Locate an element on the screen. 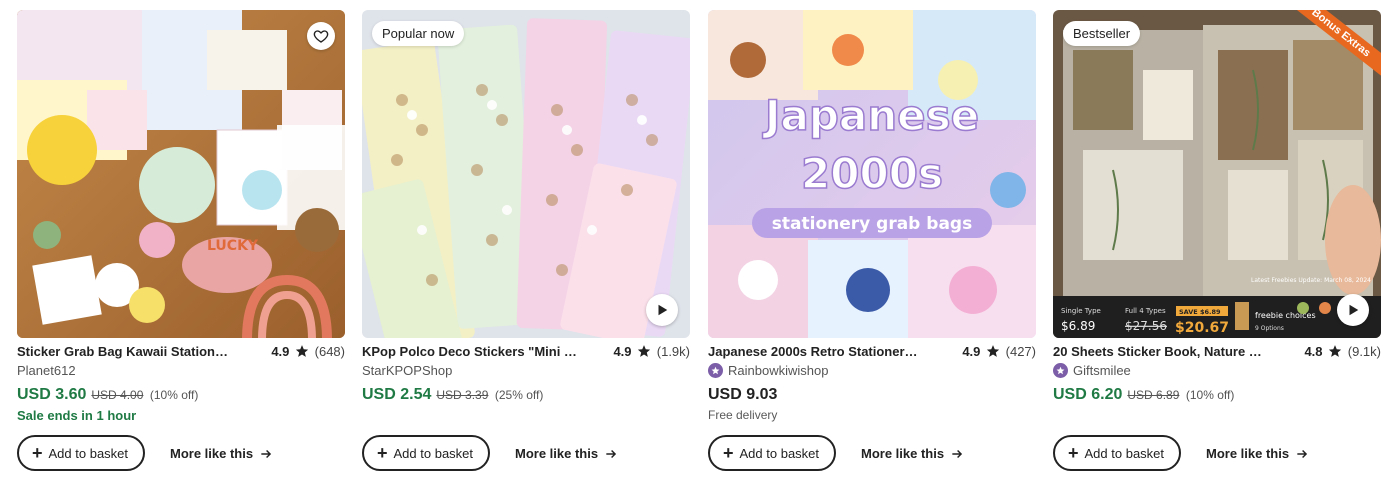 The image size is (1400, 481). price: USD 9.03 is located at coordinates (743, 394).